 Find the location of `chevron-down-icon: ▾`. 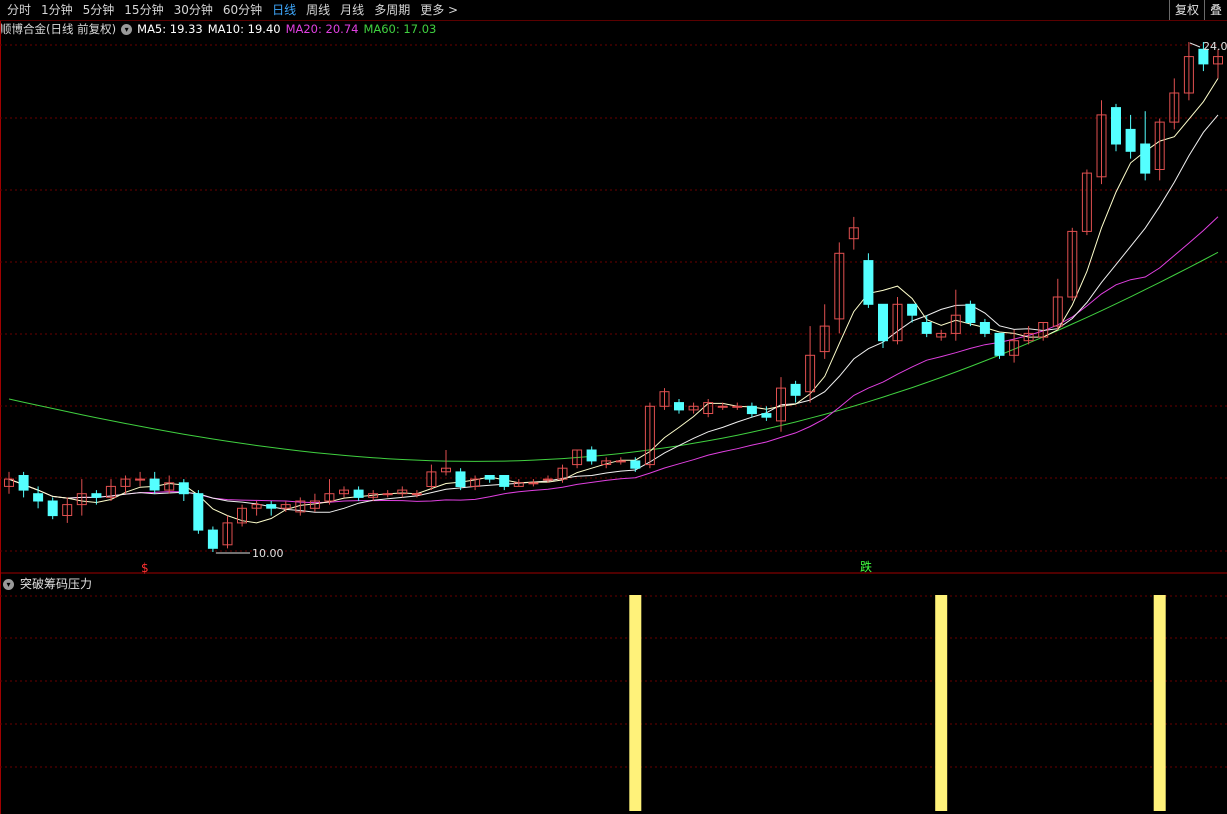

chevron-down-icon: ▾ is located at coordinates (8, 584).